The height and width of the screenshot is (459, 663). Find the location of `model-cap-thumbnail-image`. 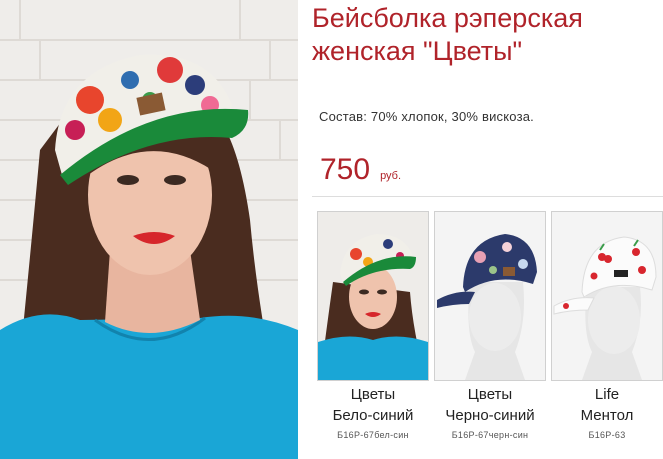

model-cap-thumbnail-image is located at coordinates (373, 296).